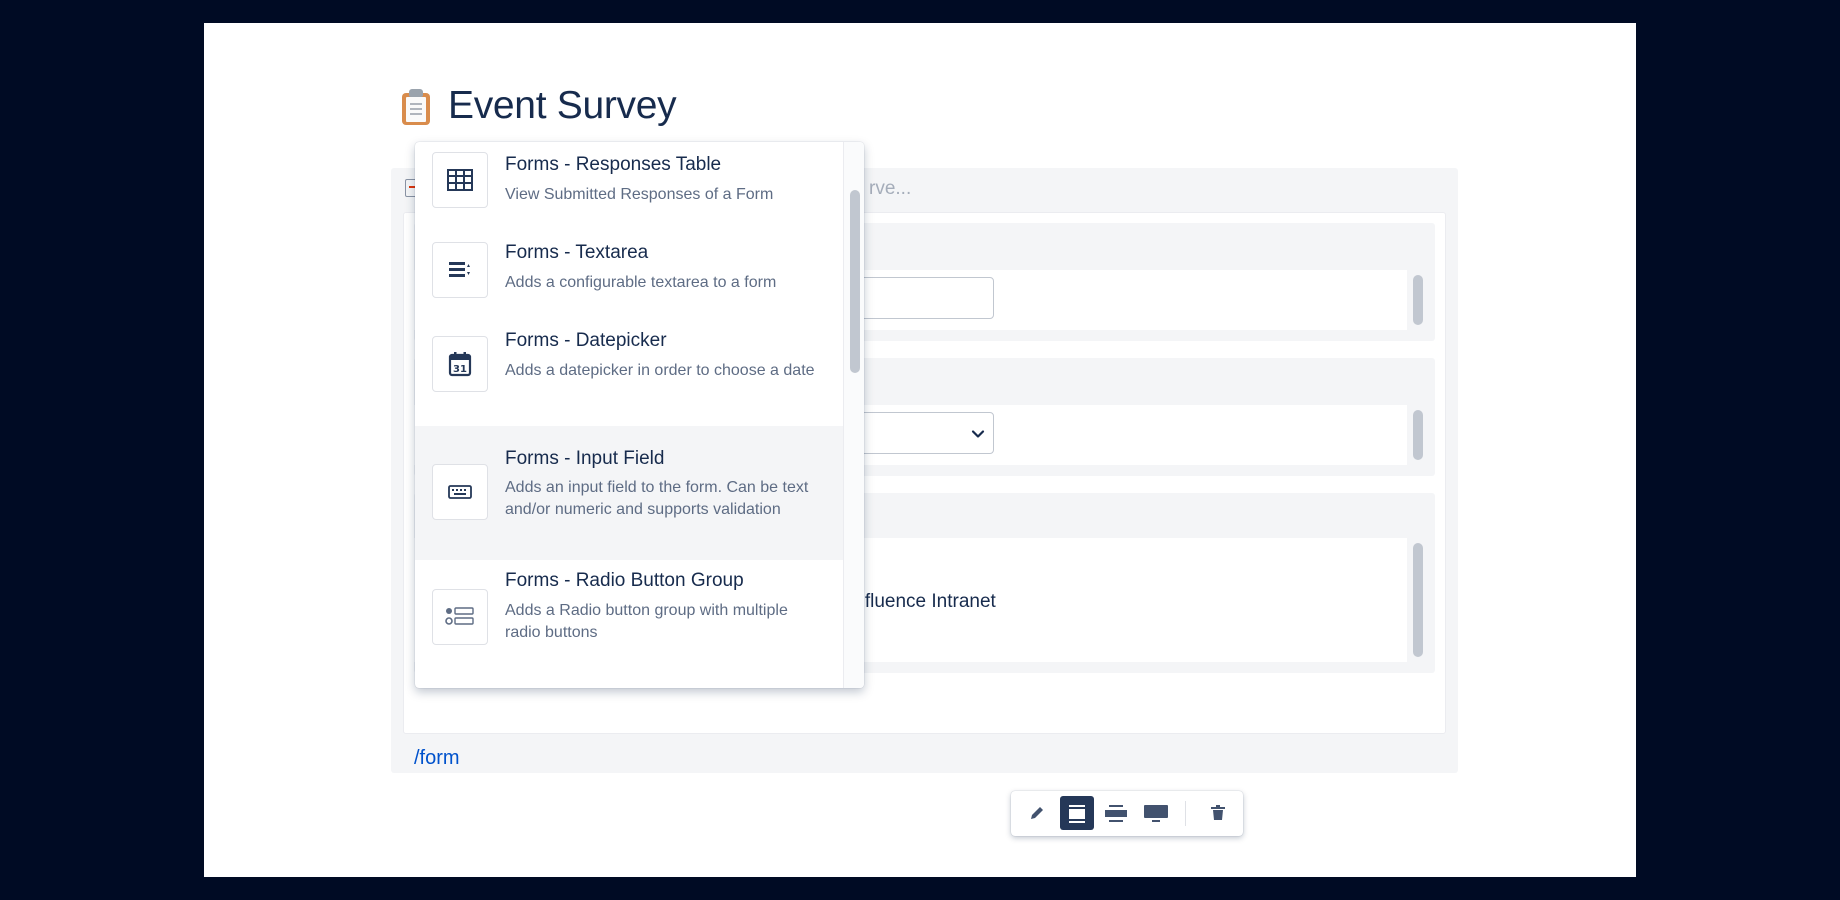  I want to click on edit-button, so click(1037, 813).